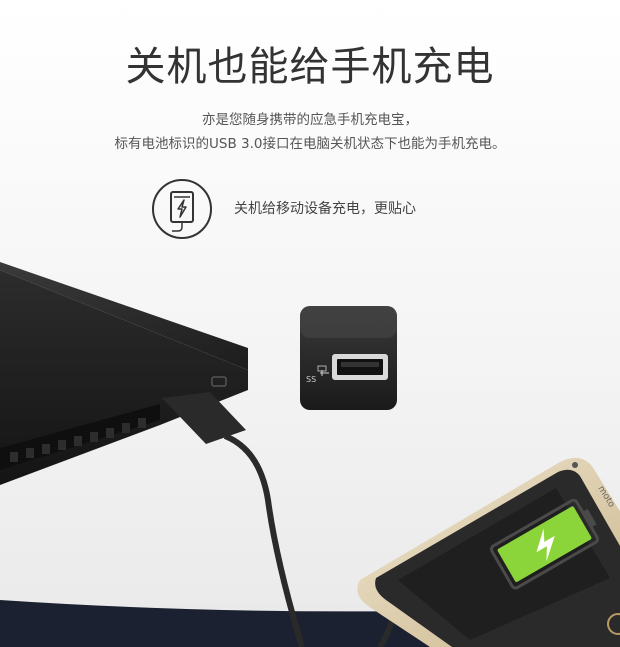 Image resolution: width=620 pixels, height=647 pixels. I want to click on usb-port-tongue, so click(360, 364).